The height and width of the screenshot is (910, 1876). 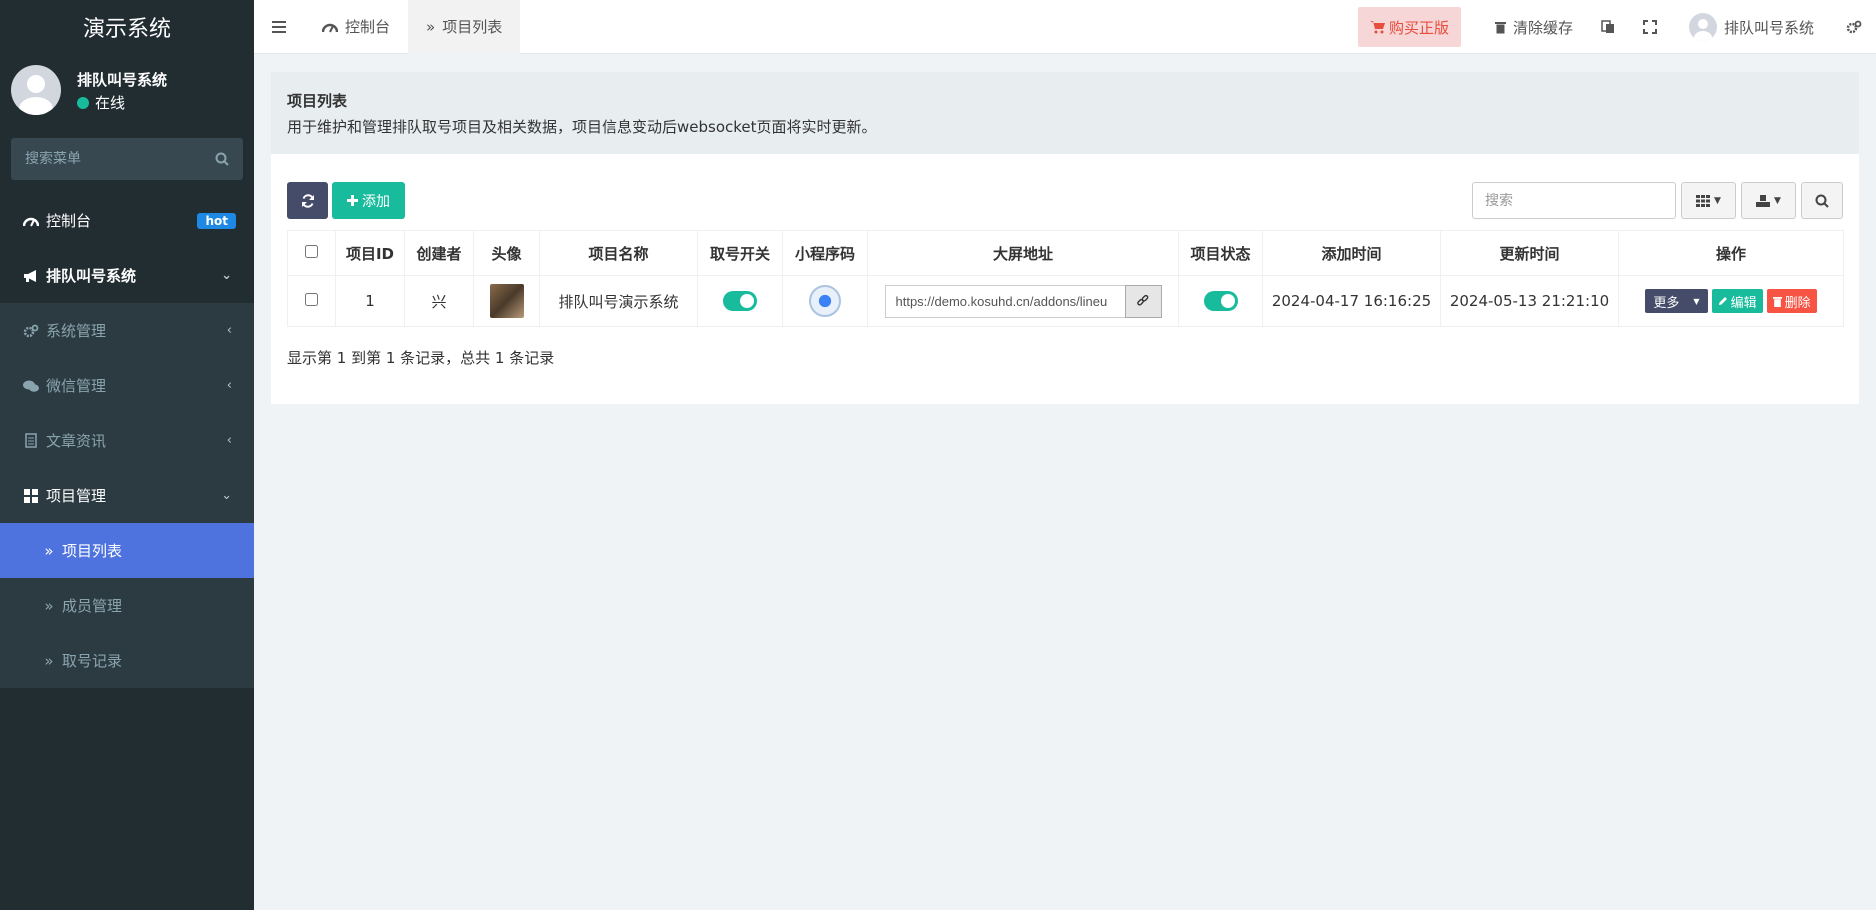 I want to click on app-logo: 演示系统, so click(x=127, y=27).